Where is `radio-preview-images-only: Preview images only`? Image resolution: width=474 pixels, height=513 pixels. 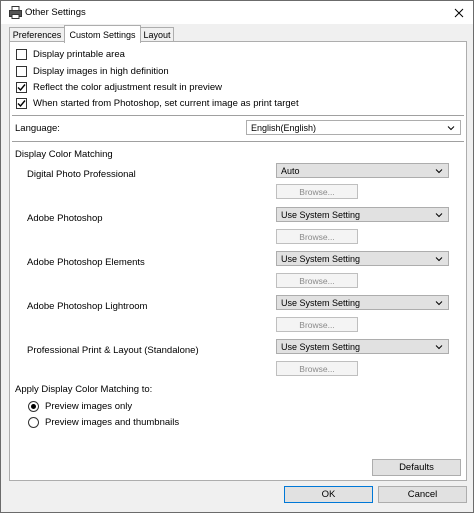 radio-preview-images-only: Preview images only is located at coordinates (80, 406).